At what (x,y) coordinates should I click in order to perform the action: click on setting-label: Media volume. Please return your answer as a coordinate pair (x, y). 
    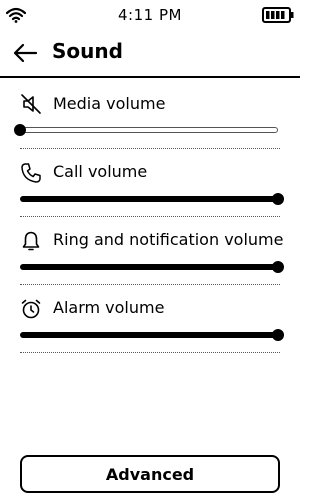
    Looking at the image, I should click on (109, 103).